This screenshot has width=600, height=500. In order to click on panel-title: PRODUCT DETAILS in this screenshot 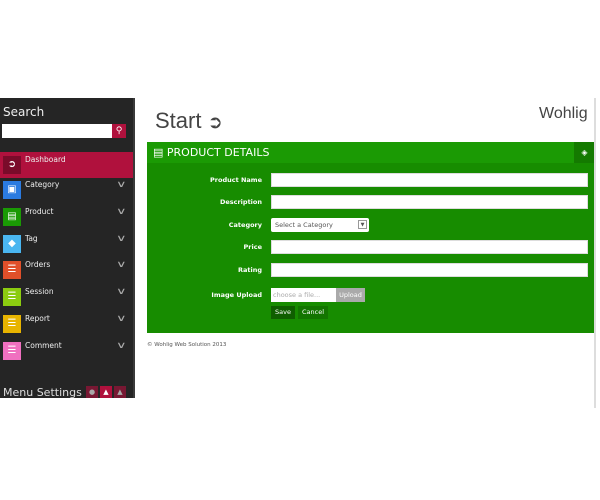, I will do `click(218, 152)`.